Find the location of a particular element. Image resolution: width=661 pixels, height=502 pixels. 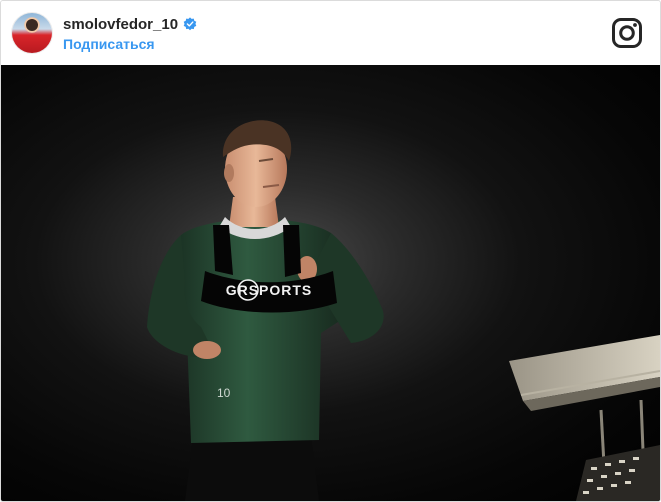

post-header: smolovfedor_10 Подписаться is located at coordinates (330, 33).